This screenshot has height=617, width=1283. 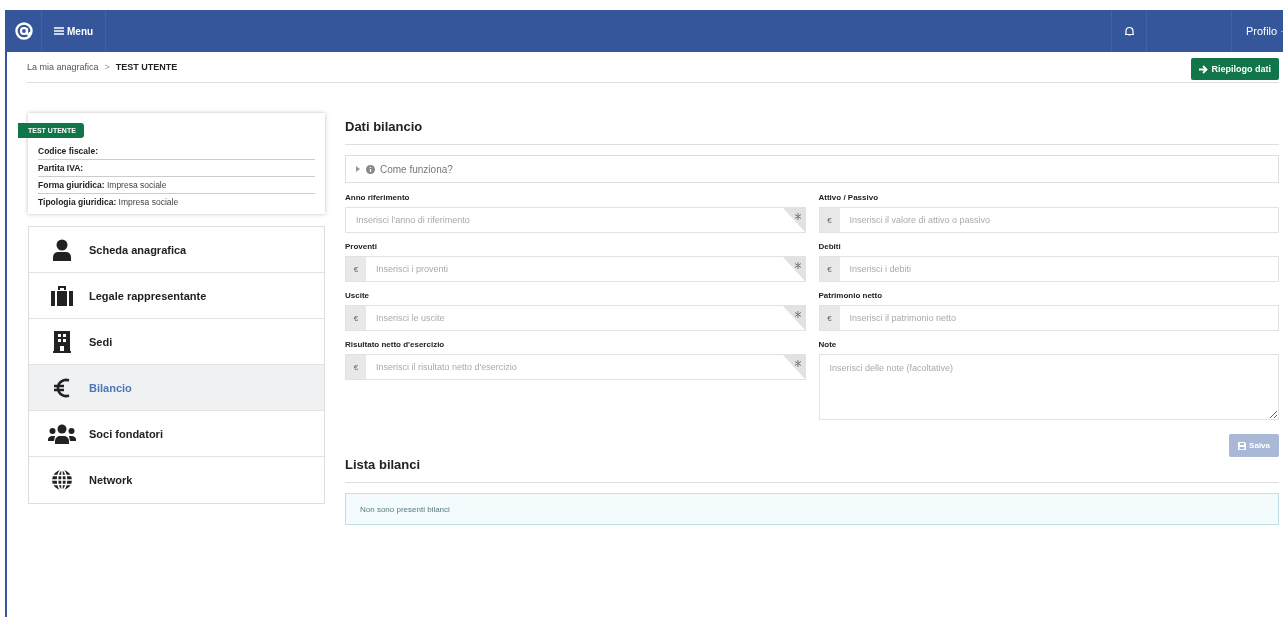 What do you see at coordinates (62, 433) in the screenshot?
I see `group-icon` at bounding box center [62, 433].